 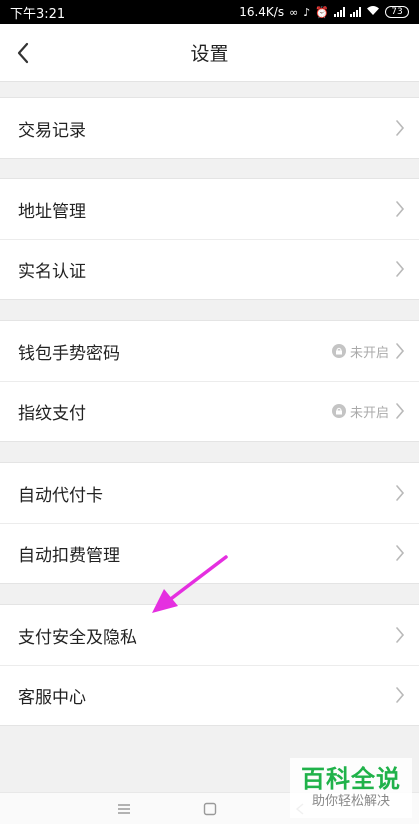 What do you see at coordinates (351, 779) in the screenshot?
I see `watermark-title: 百科全说` at bounding box center [351, 779].